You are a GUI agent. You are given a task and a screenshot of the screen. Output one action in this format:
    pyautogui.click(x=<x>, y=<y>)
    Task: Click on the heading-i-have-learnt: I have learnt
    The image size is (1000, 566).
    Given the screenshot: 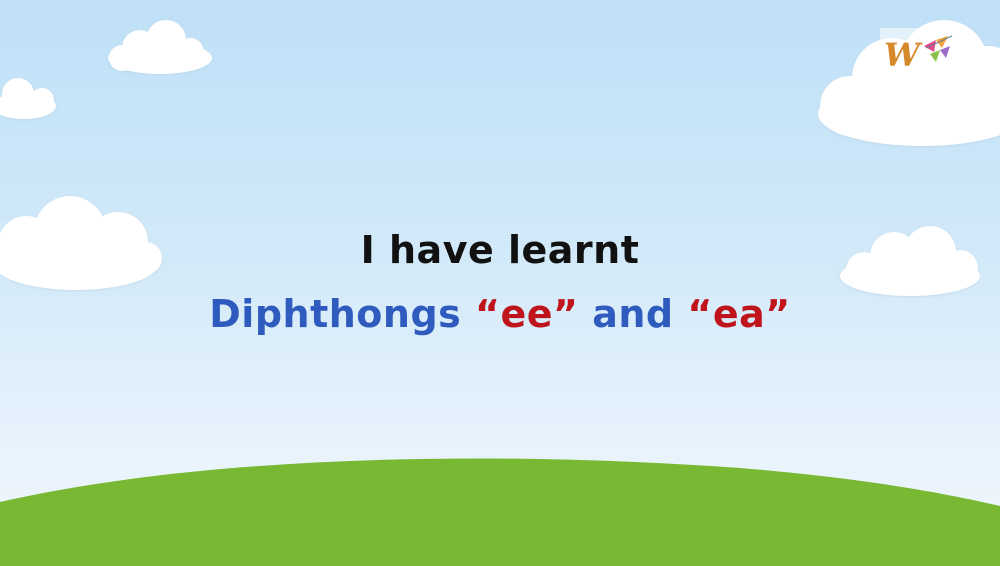 What is the action you would take?
    pyautogui.click(x=500, y=250)
    